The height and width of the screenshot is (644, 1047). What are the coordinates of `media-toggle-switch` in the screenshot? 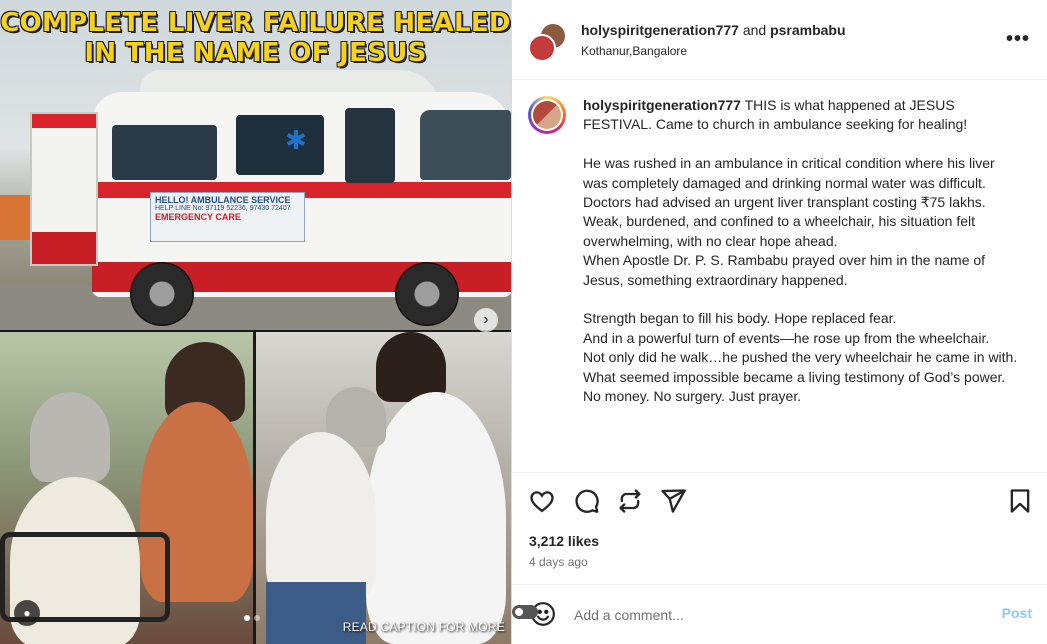 It's located at (525, 612).